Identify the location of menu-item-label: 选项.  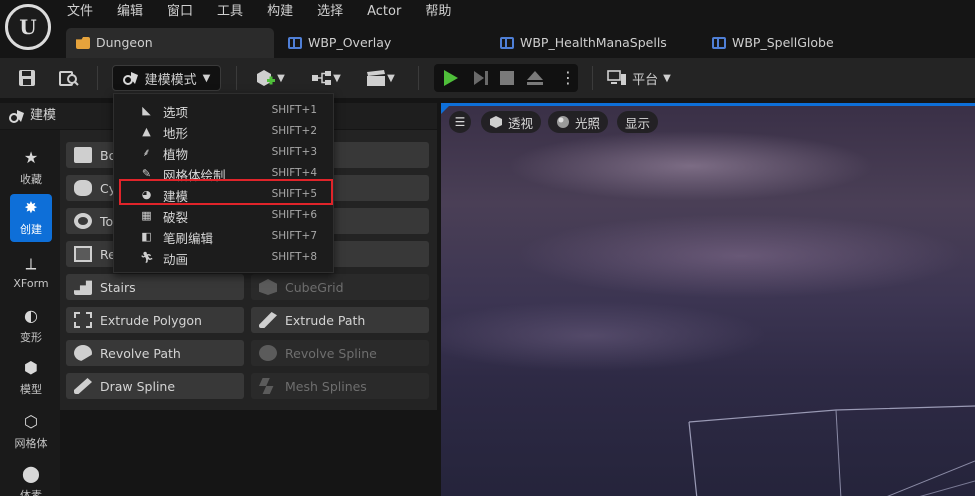
(176, 112).